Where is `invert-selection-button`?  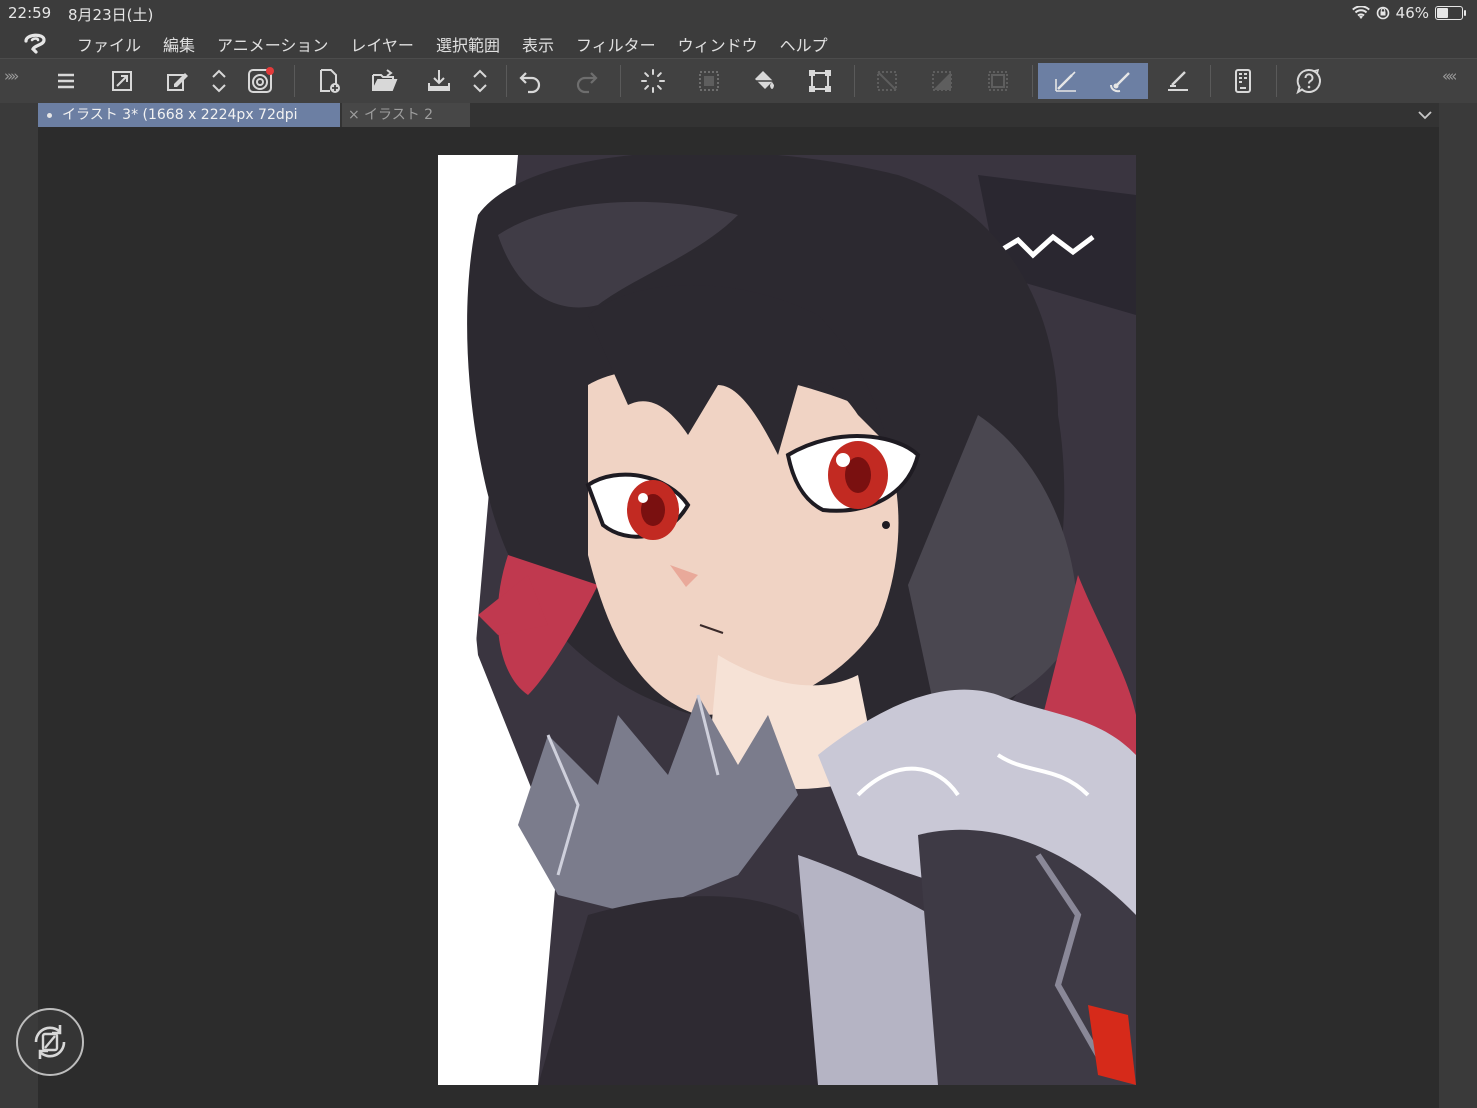 invert-selection-button is located at coordinates (942, 81).